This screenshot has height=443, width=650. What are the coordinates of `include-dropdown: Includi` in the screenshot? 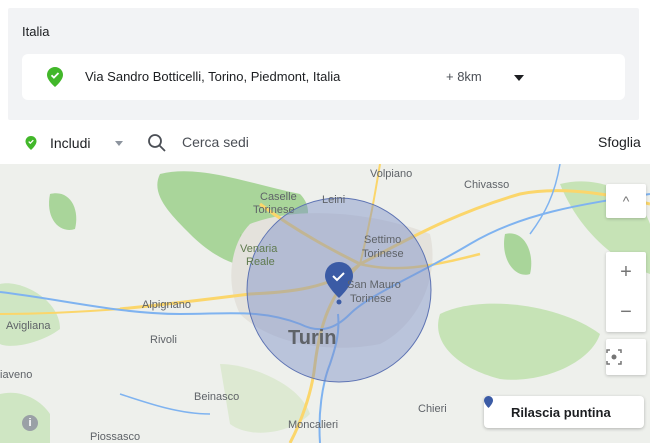 It's located at (70, 143).